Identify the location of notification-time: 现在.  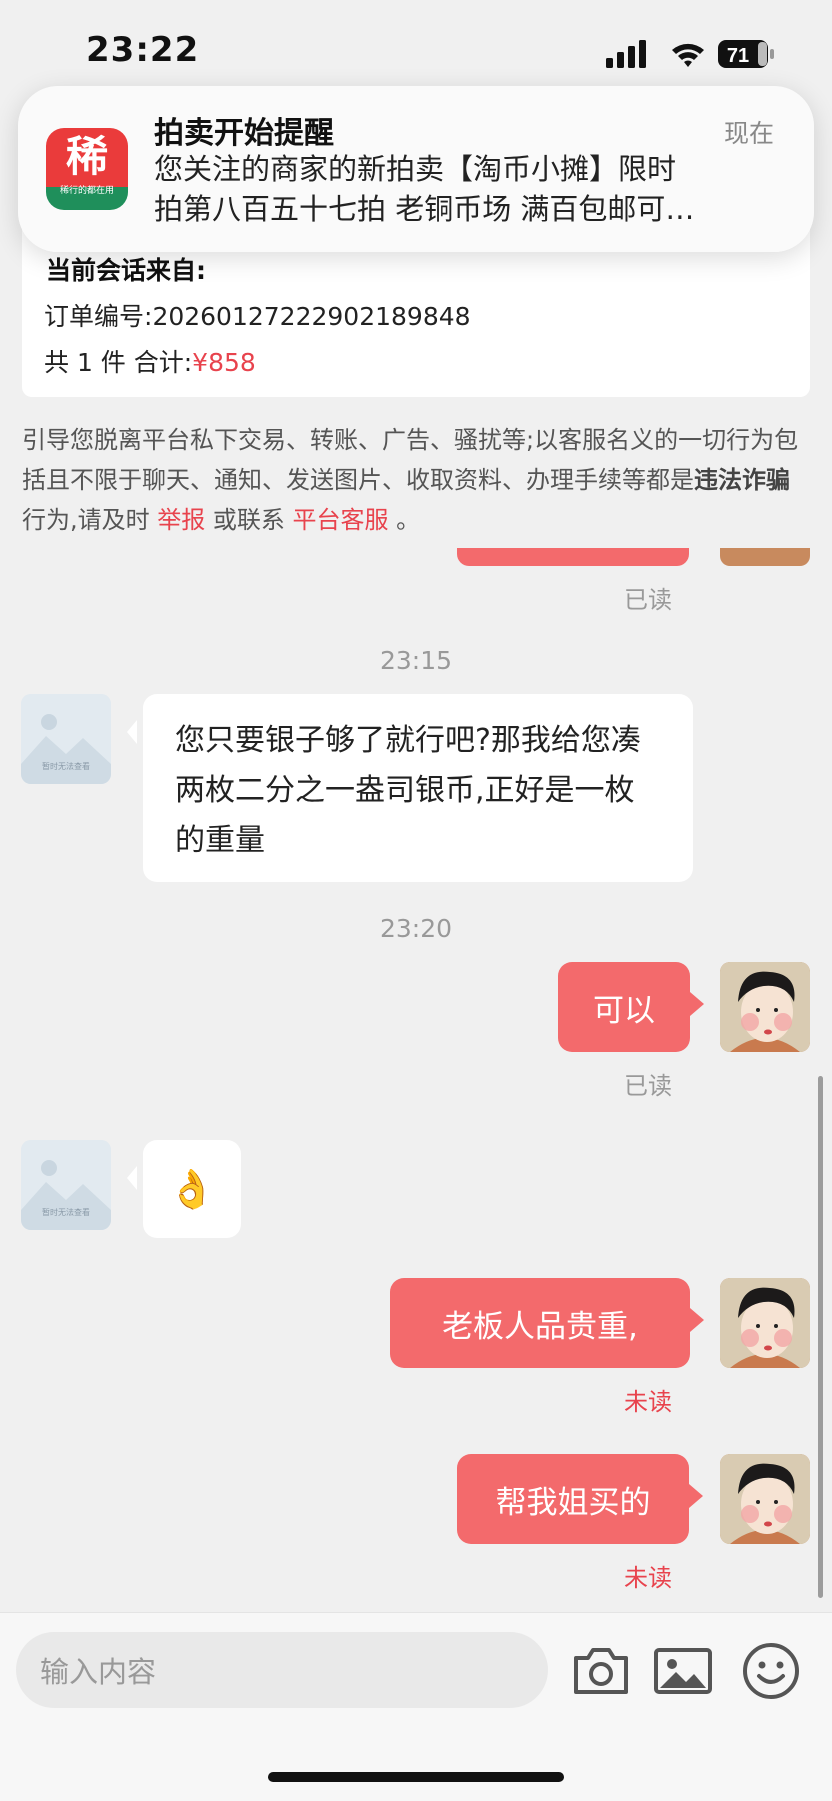
(748, 133).